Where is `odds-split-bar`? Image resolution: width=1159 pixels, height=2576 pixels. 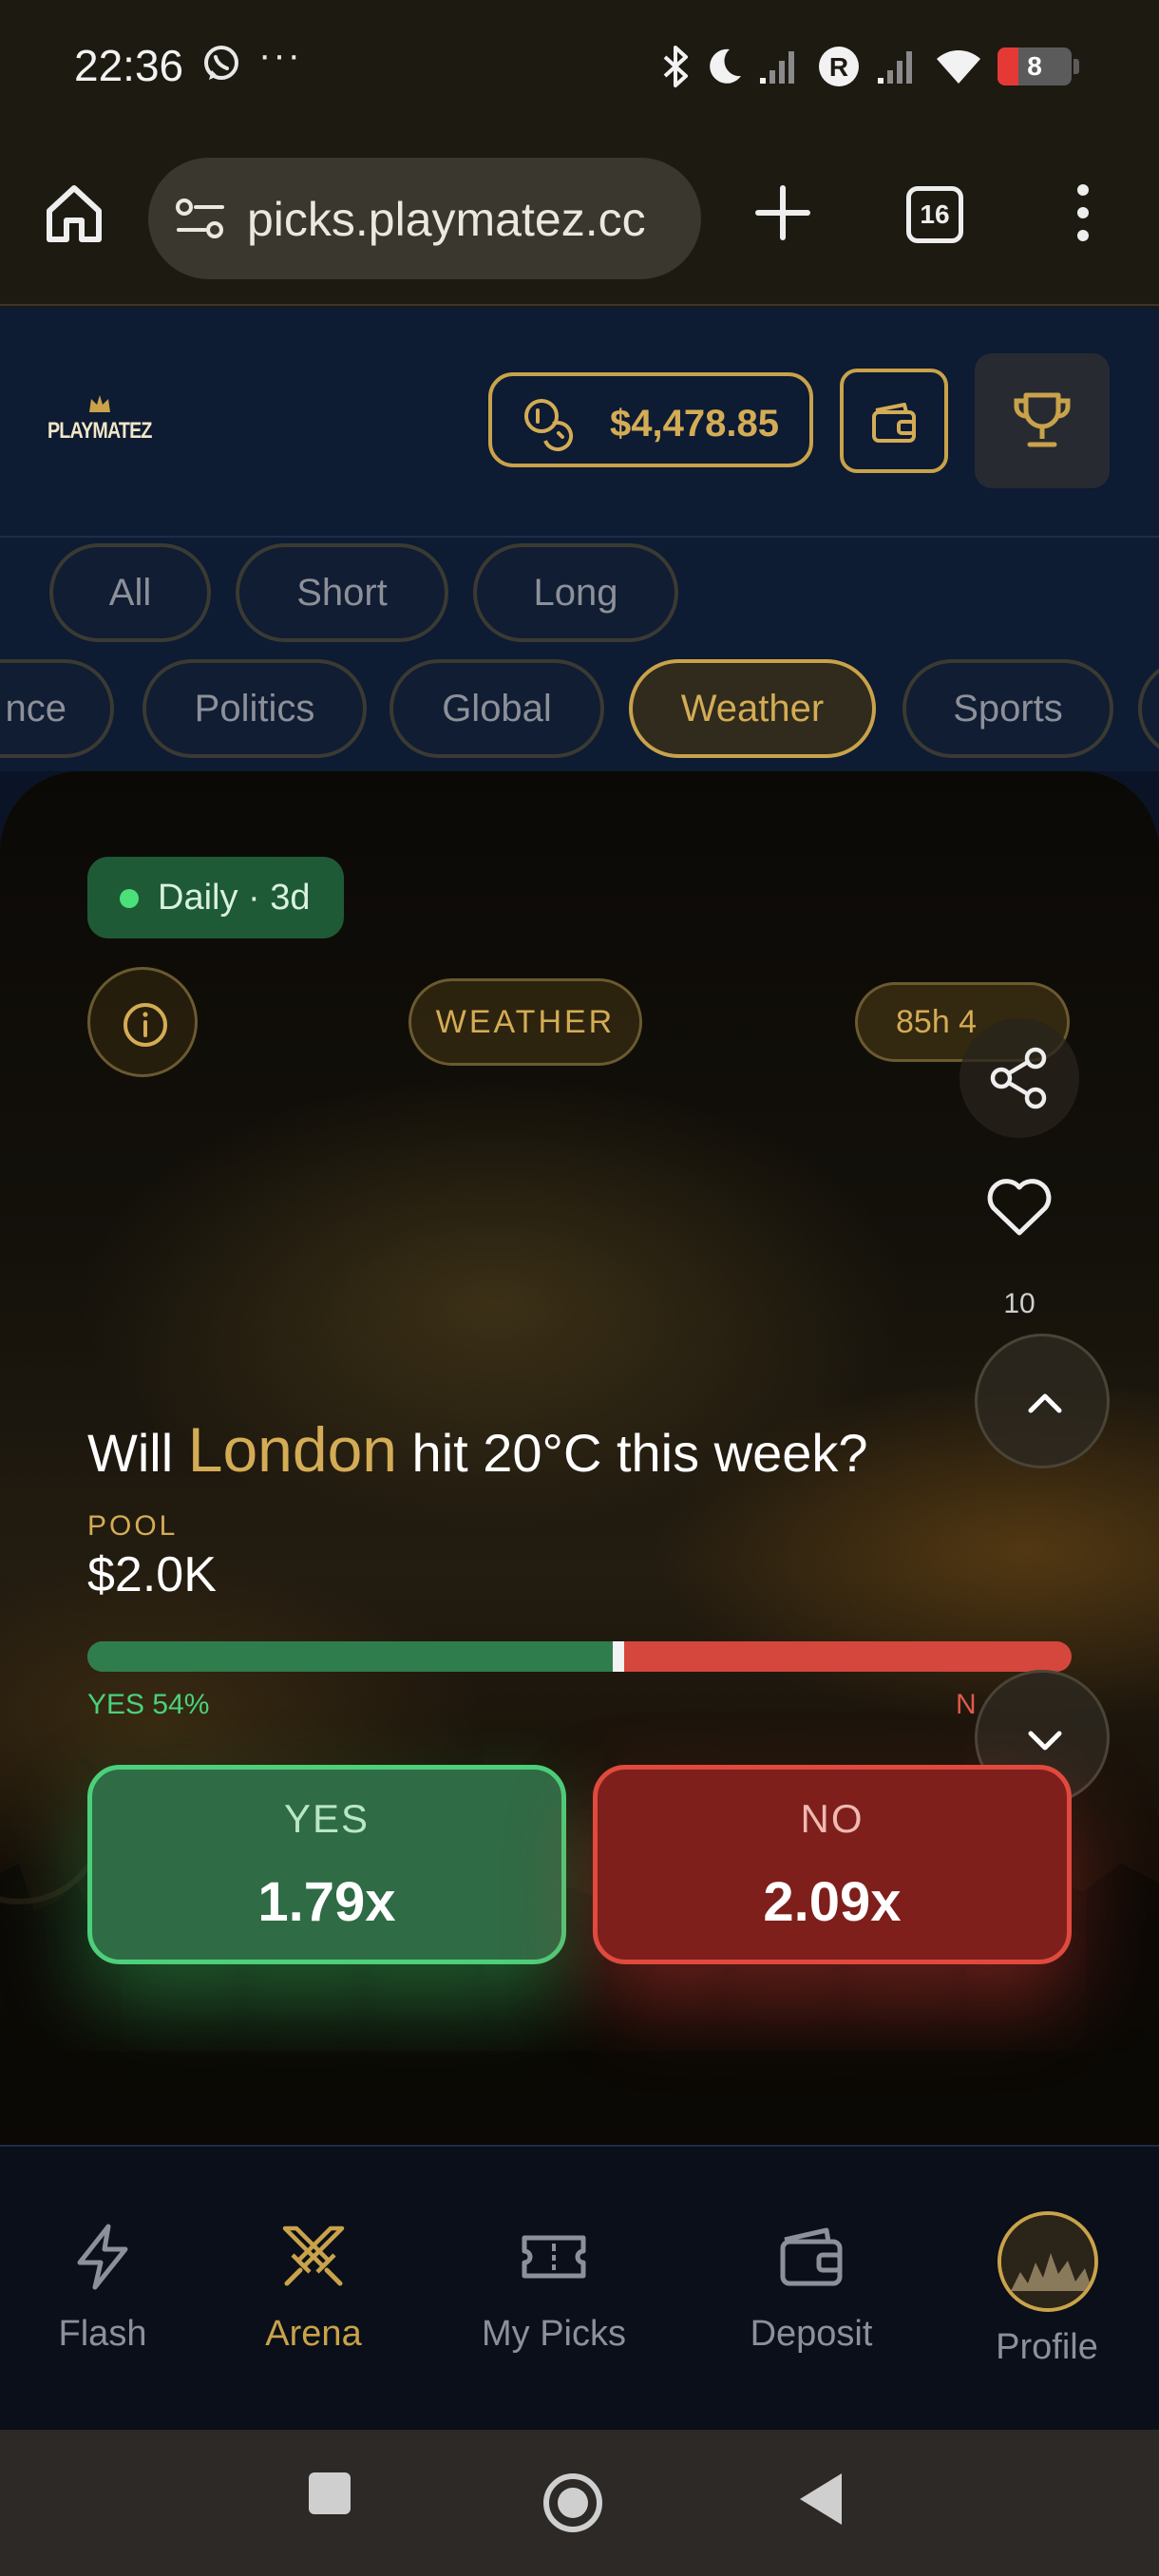 odds-split-bar is located at coordinates (579, 1656).